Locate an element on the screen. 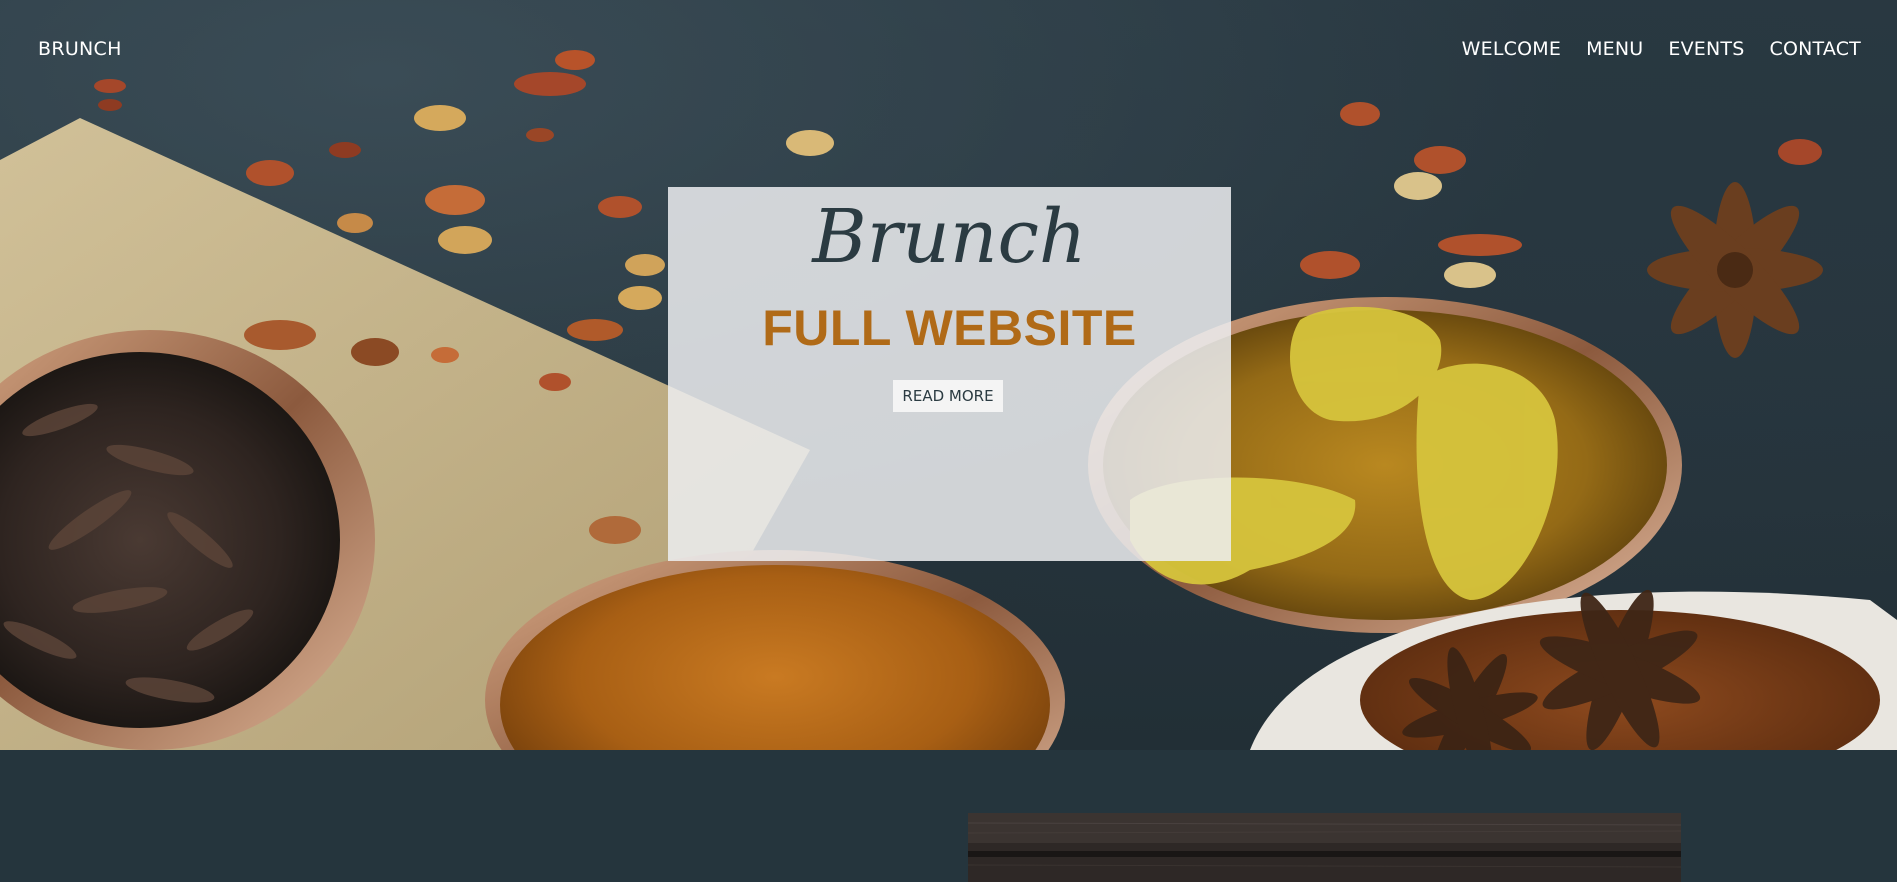  read-more-button: READ MORE is located at coordinates (948, 396).